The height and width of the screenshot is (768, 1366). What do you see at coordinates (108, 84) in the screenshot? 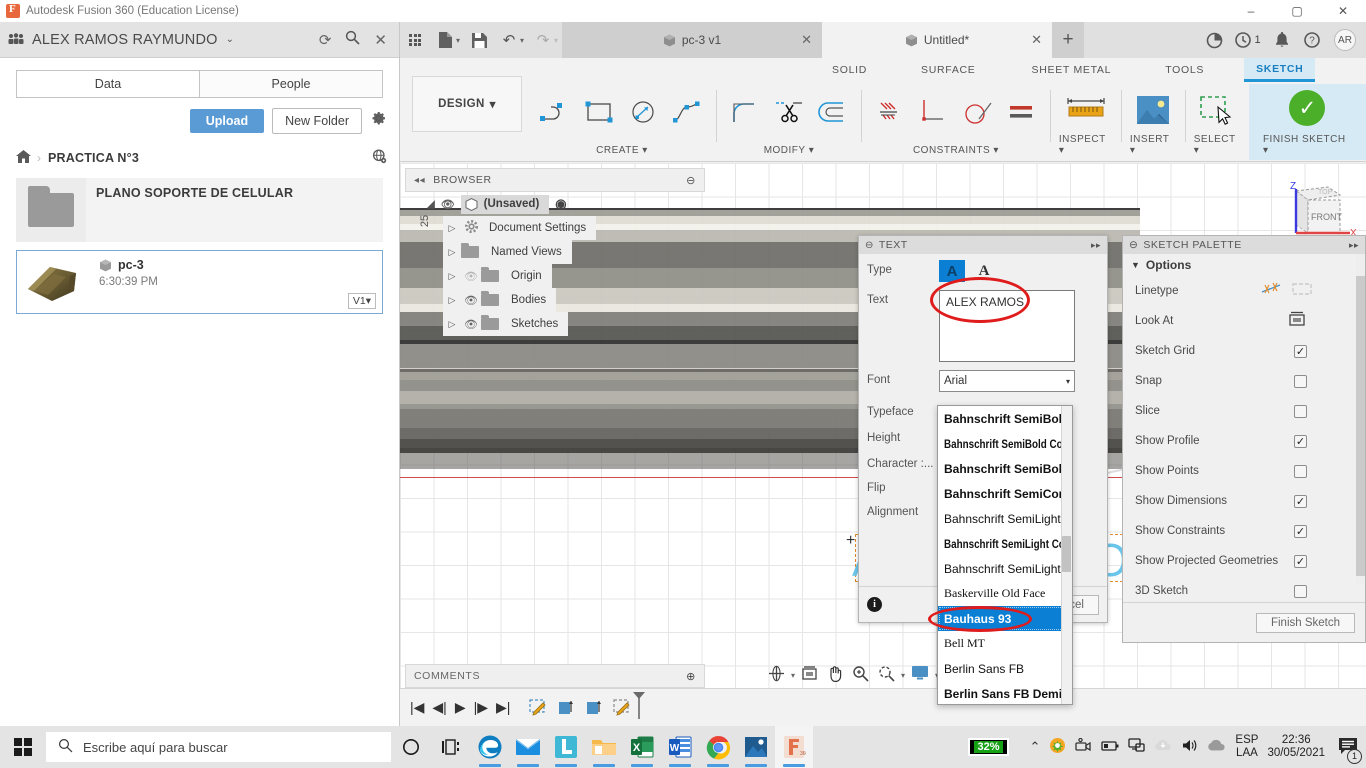
I see `tab-data: Data` at bounding box center [108, 84].